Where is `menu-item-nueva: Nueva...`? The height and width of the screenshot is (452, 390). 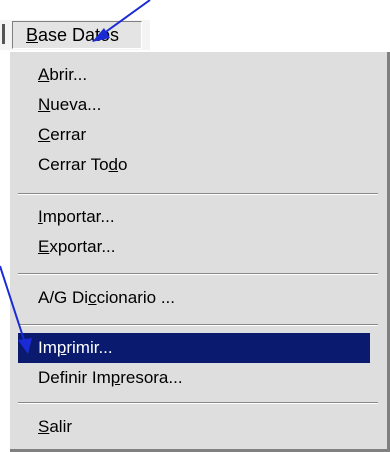 menu-item-nueva: Nueva... is located at coordinates (194, 105).